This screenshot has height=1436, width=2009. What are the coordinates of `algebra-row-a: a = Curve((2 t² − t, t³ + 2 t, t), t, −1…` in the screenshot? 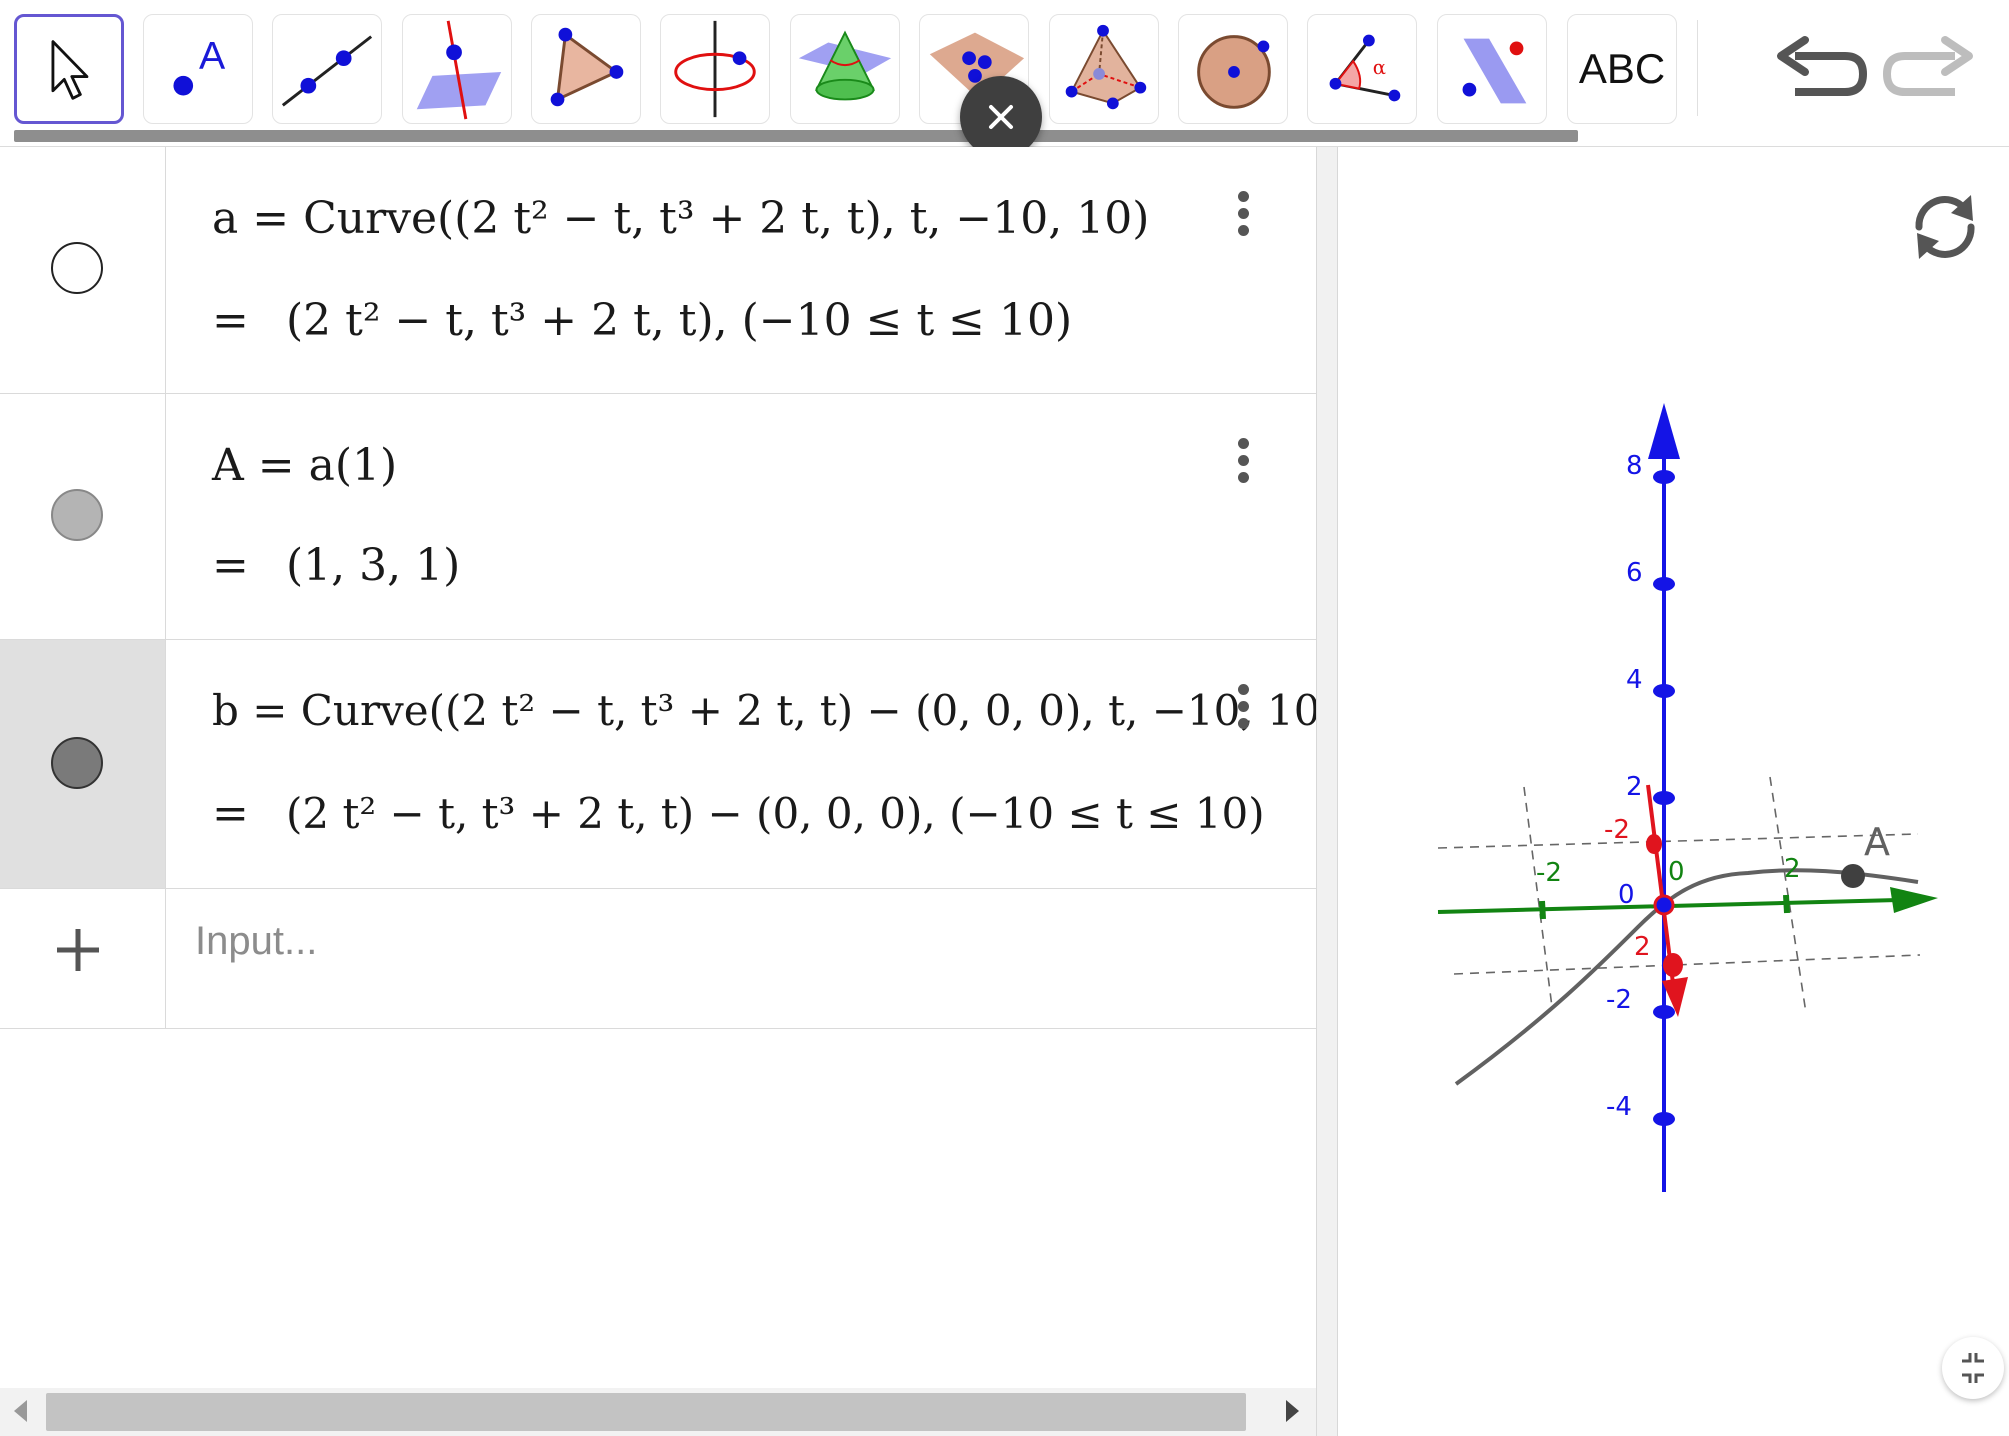 It's located at (658, 270).